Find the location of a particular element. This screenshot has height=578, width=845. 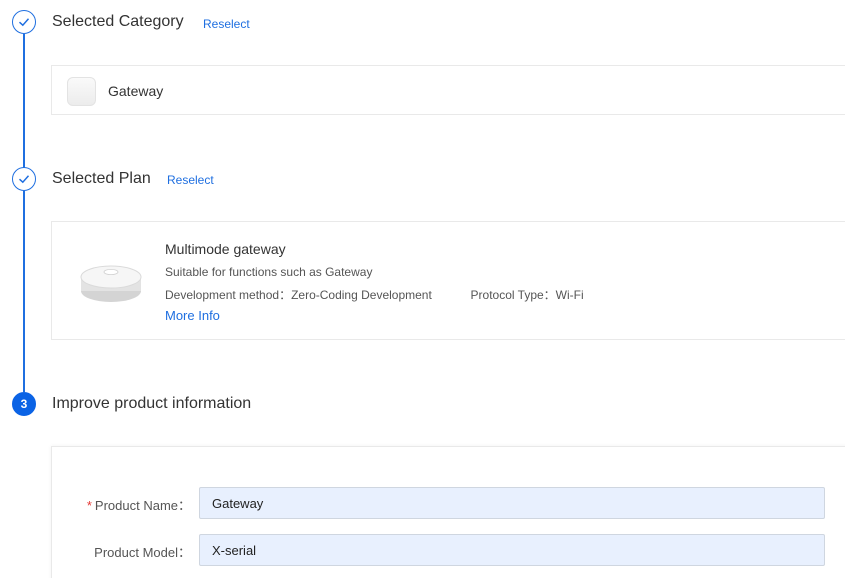

product-name-input is located at coordinates (512, 503).